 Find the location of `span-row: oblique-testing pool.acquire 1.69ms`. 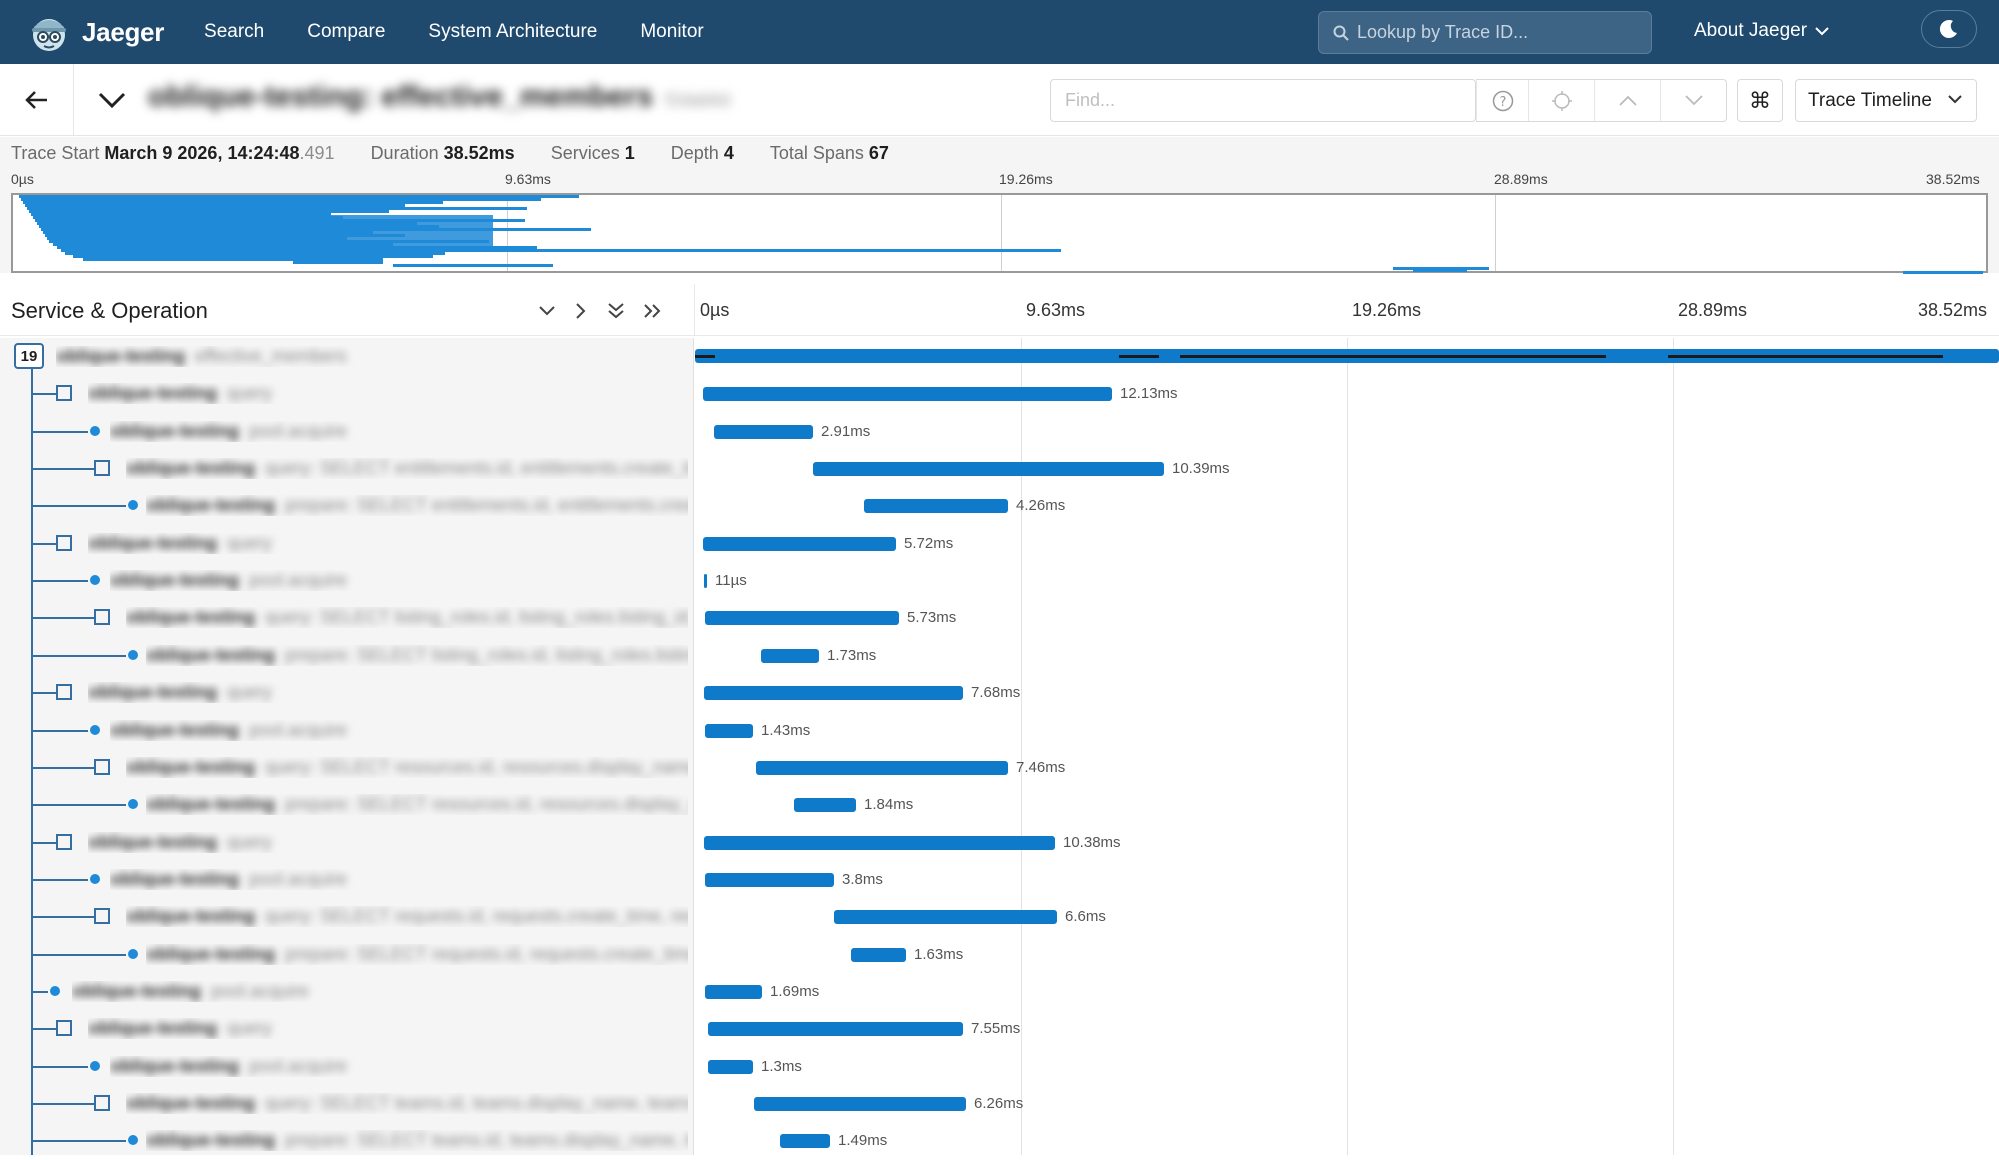

span-row: oblique-testing pool.acquire 1.69ms is located at coordinates (999, 991).